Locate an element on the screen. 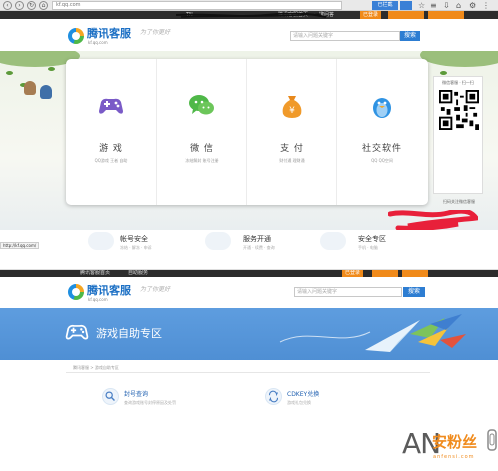  bottom-service-sub: 冻结 · 解冻 · 申诉 is located at coordinates (136, 247).